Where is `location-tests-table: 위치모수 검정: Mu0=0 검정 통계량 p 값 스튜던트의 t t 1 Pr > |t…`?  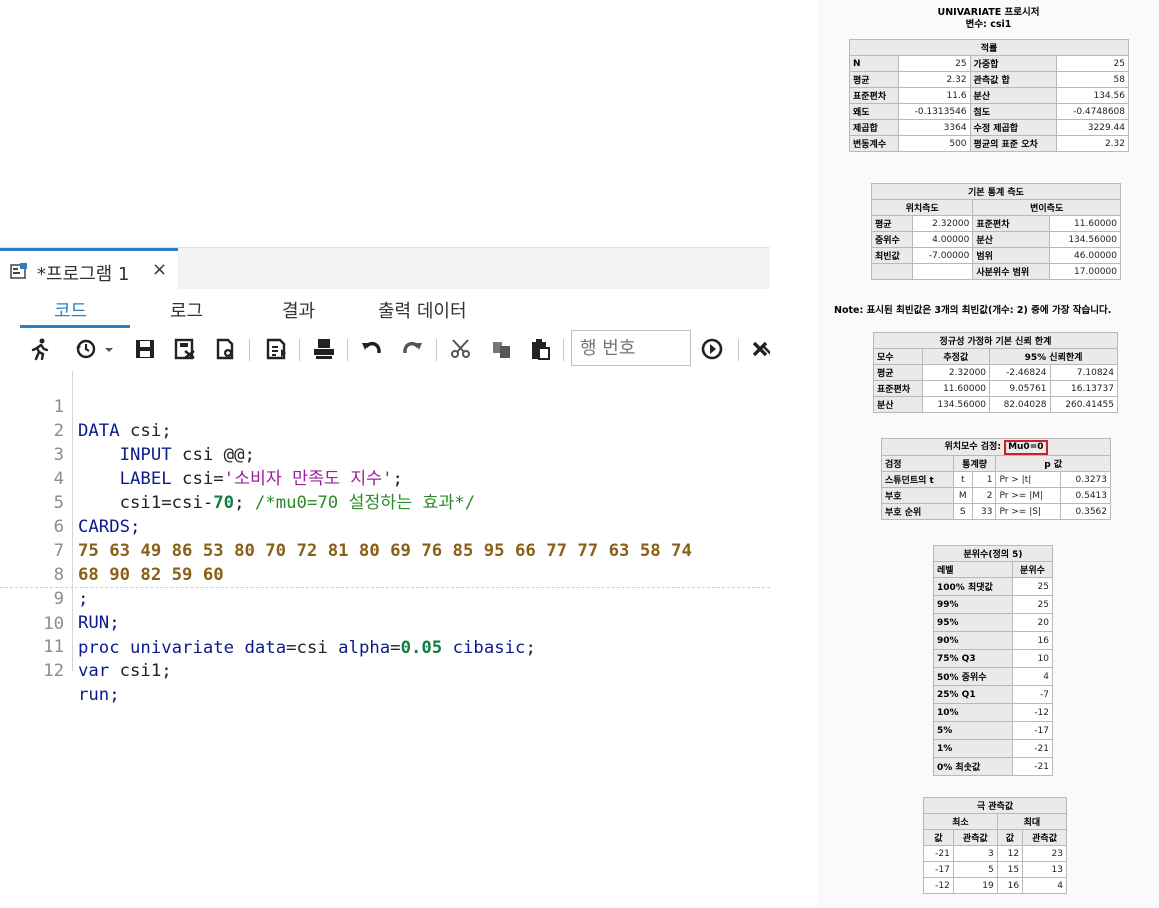
location-tests-table: 위치모수 검정: Mu0=0 검정 통계량 p 값 스튜던트의 t t 1 Pr > |t… is located at coordinates (996, 479).